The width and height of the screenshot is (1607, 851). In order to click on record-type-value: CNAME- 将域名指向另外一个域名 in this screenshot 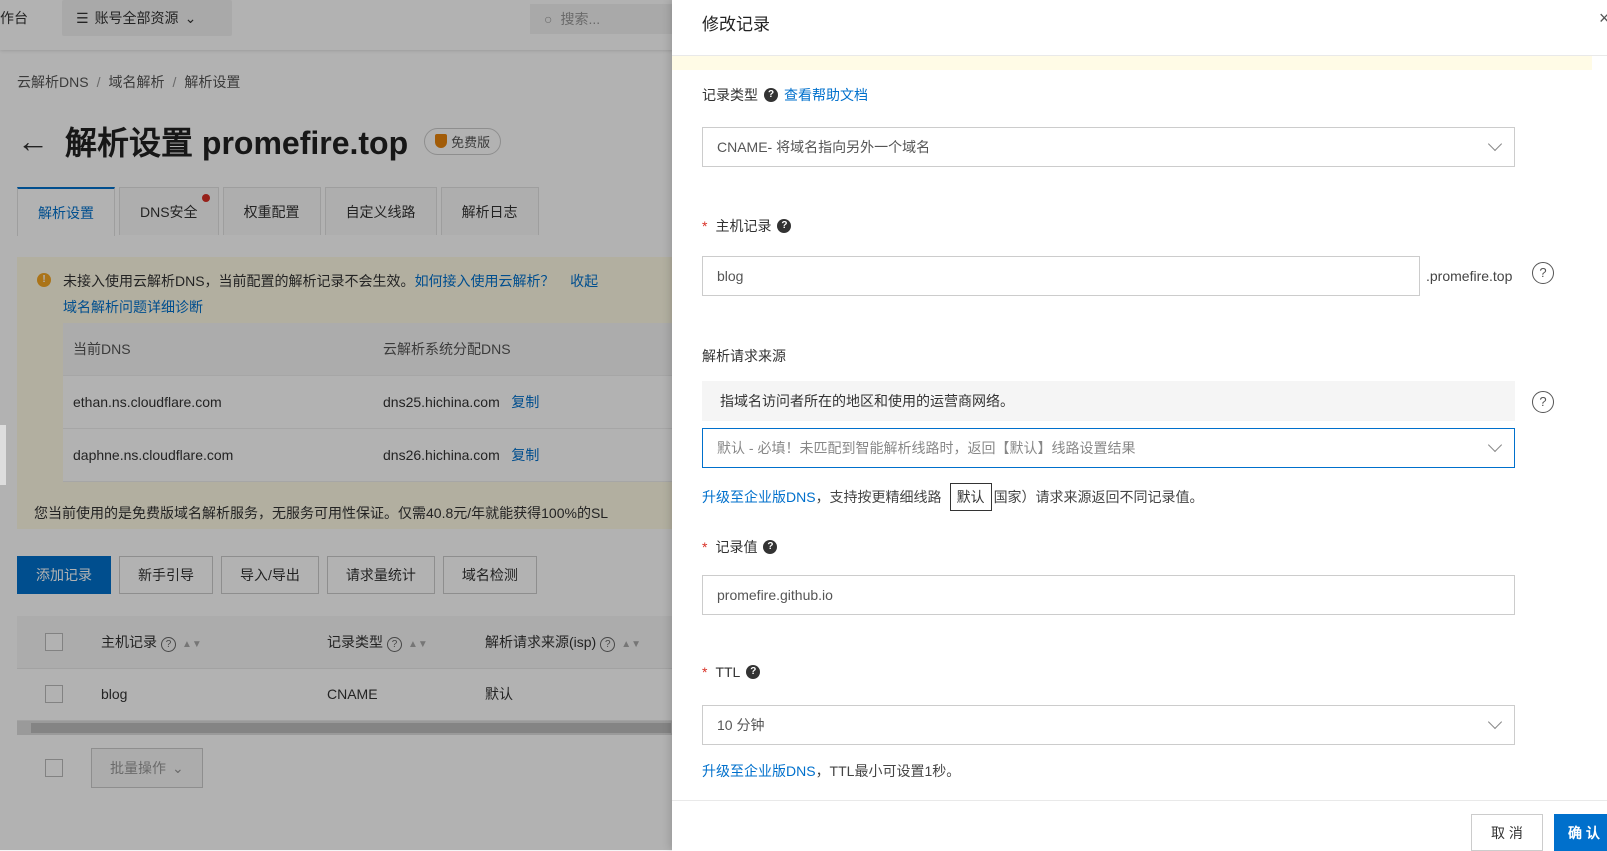, I will do `click(824, 147)`.